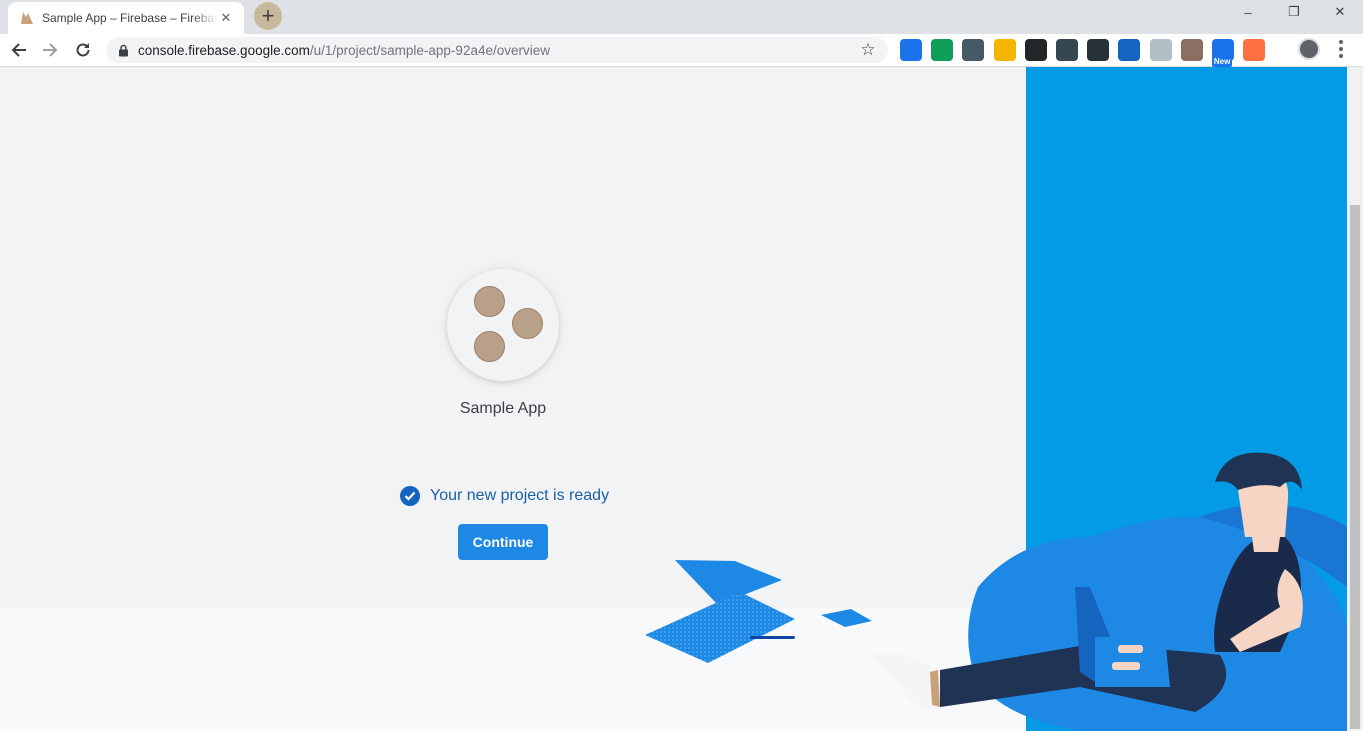 Image resolution: width=1363 pixels, height=731 pixels. I want to click on paint-extension-icon, so click(1066, 50).